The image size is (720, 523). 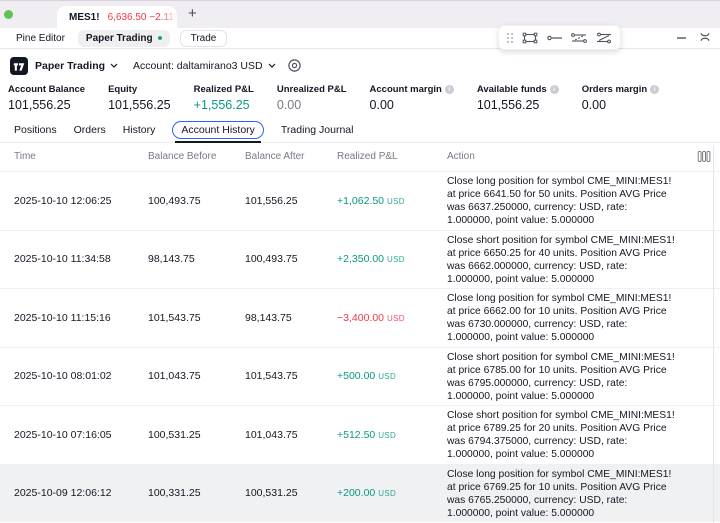 I want to click on cell-time: 2025-10-10 11:15:16, so click(x=62, y=317).